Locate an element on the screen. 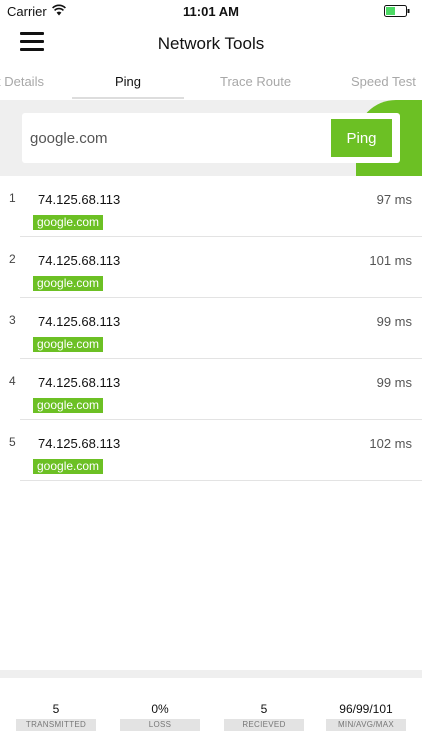  tab-trace-route: Trace Route is located at coordinates (255, 81).